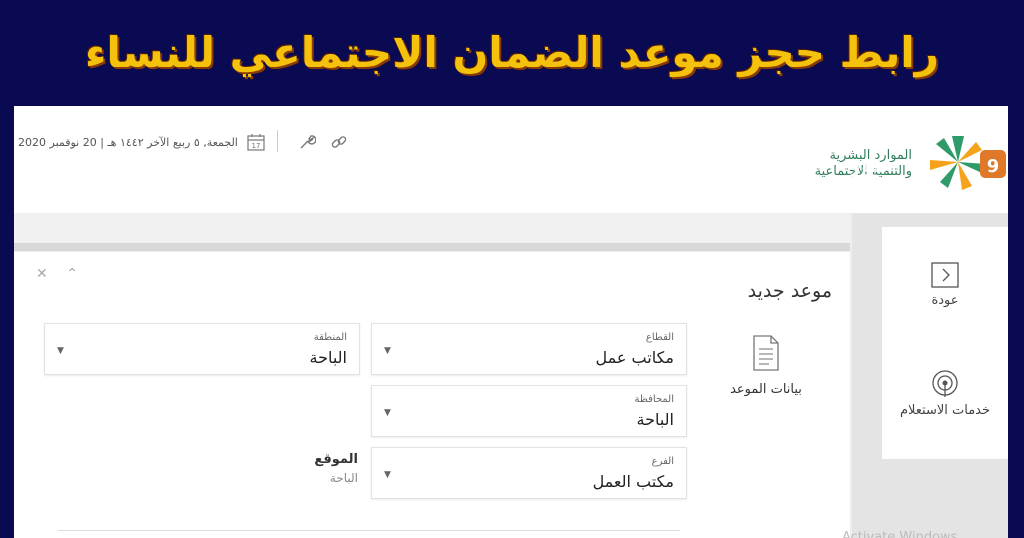  I want to click on appointment-data-section: بيانات الموعد, so click(766, 365).